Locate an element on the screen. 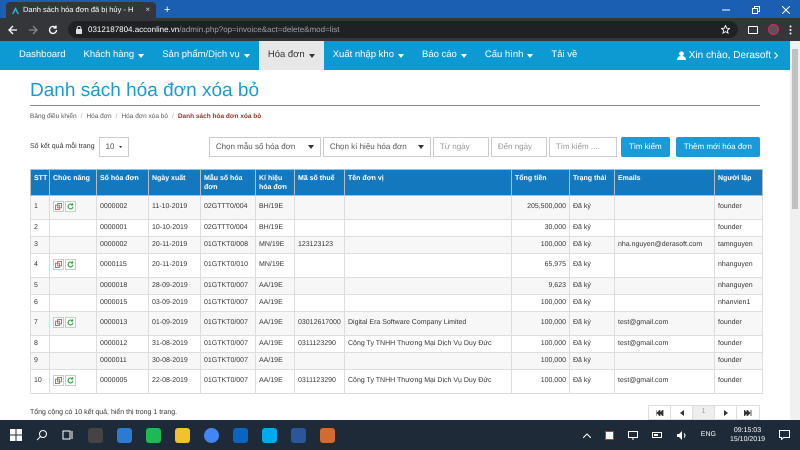 The image size is (800, 450). page-title: Danh sách hóa đơn xóa bỏ is located at coordinates (145, 91).